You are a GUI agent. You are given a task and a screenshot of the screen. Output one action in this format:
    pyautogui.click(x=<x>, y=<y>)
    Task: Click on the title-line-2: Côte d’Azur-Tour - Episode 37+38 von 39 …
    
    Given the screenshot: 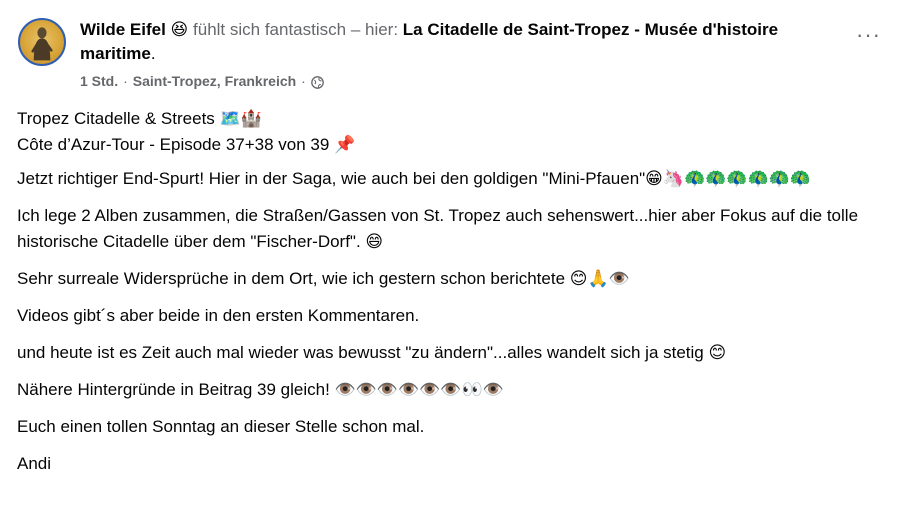 What is the action you would take?
    pyautogui.click(x=186, y=144)
    